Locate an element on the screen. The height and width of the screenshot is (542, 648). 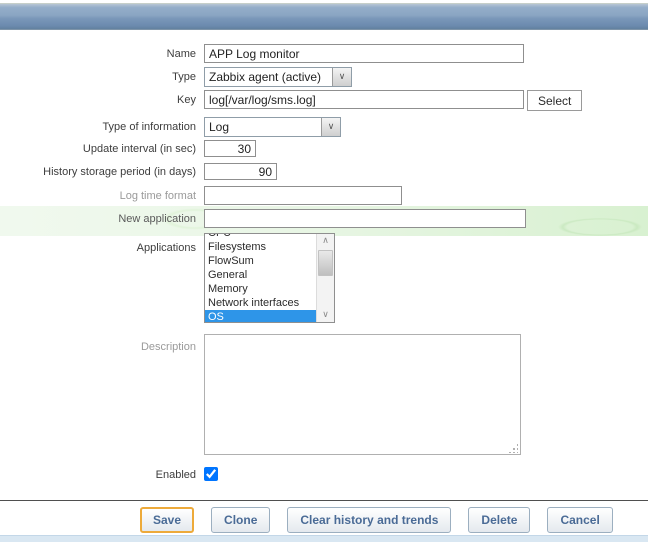
list-item: FlowSum is located at coordinates (262, 261).